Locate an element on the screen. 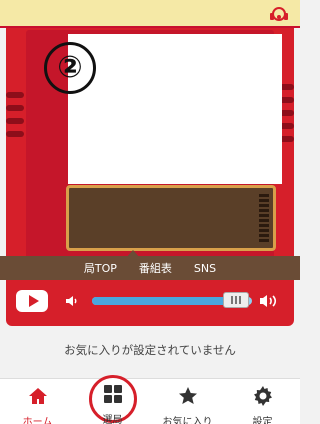 The width and height of the screenshot is (320, 424). nav-settings-label: 設定 is located at coordinates (262, 420).